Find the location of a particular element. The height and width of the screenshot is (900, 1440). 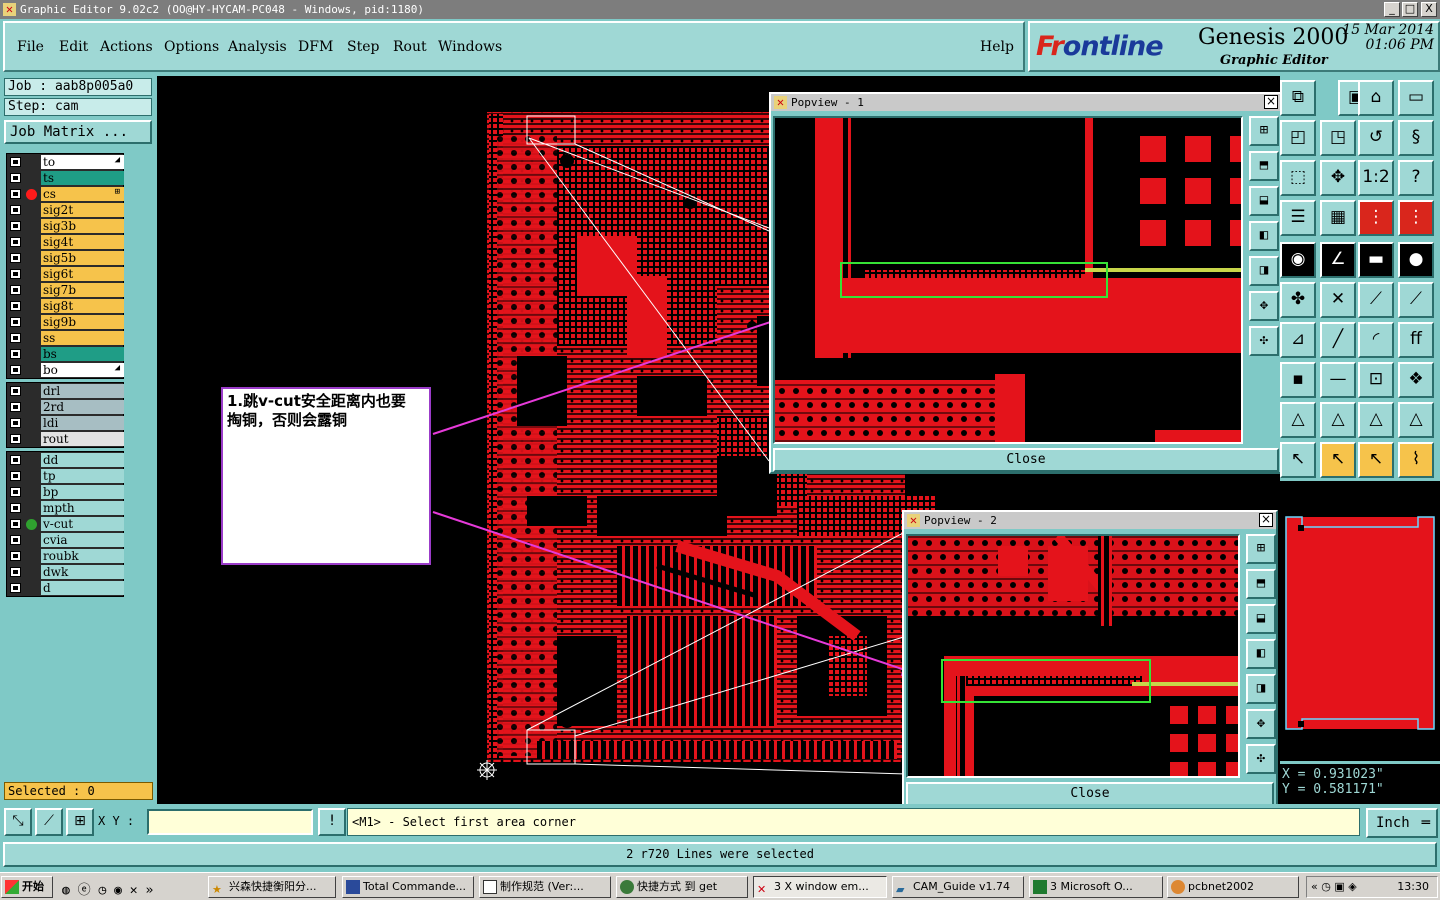

layer-row-sig5b: sig5b is located at coordinates (65, 258).